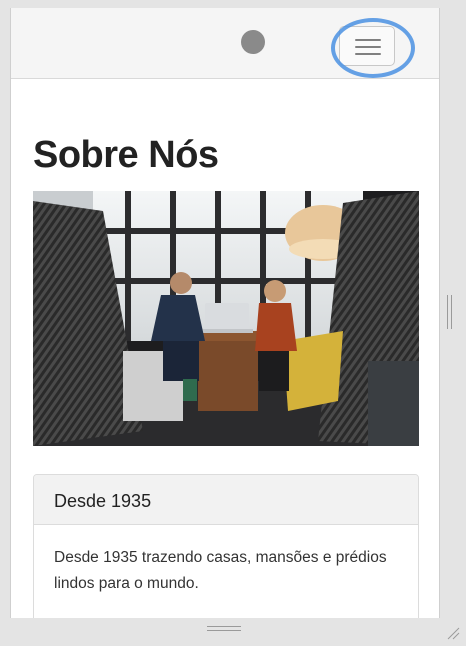 Image resolution: width=466 pixels, height=646 pixels. Describe the element at coordinates (226, 500) in the screenshot. I see `panel-heading: Desde 1935` at that location.